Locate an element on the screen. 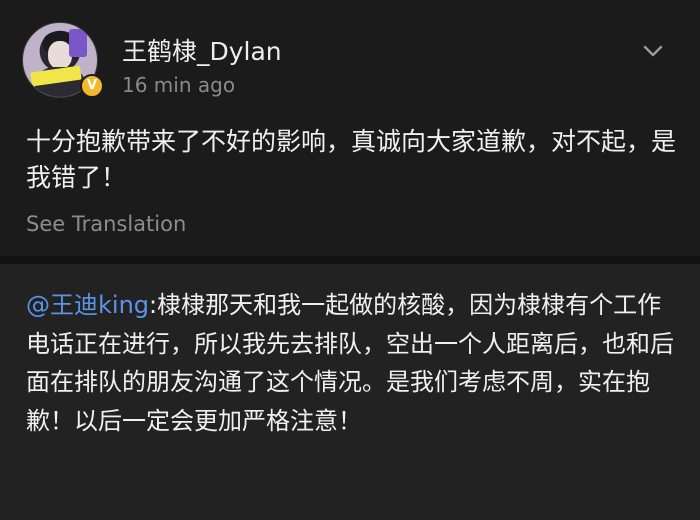 This screenshot has width=700, height=520. avatar-button: V is located at coordinates (63, 60).